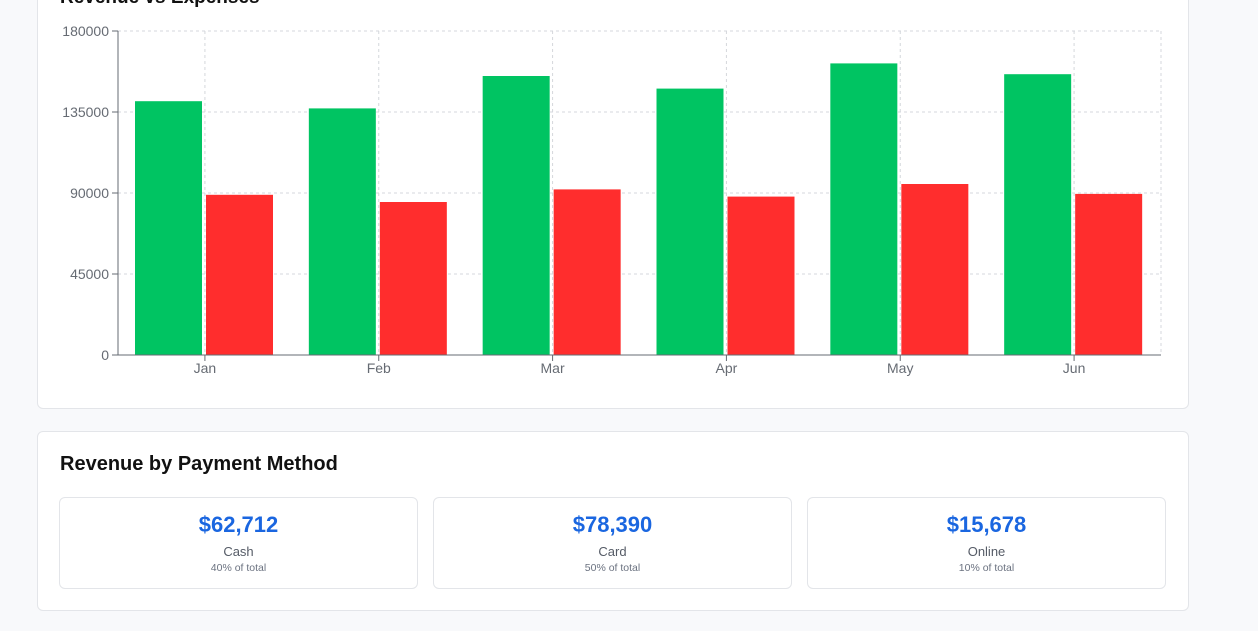 The width and height of the screenshot is (1258, 631). I want to click on payment-method-online: $15,678 Online 10% of total, so click(986, 543).